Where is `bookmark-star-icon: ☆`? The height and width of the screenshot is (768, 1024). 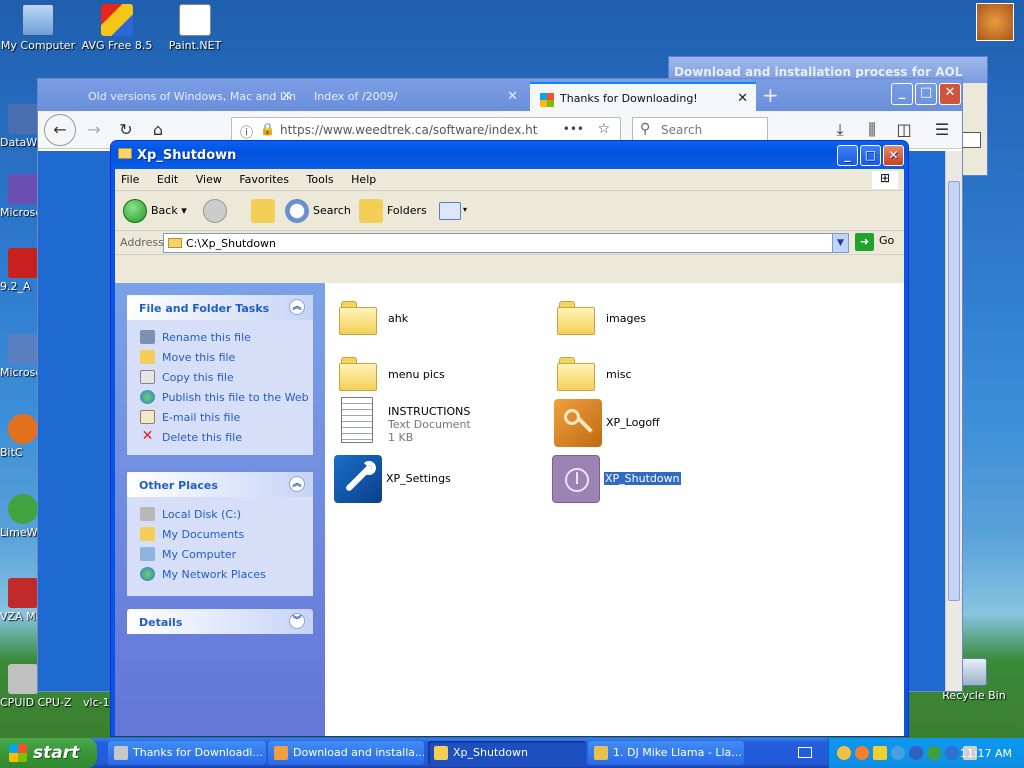 bookmark-star-icon: ☆ is located at coordinates (603, 129).